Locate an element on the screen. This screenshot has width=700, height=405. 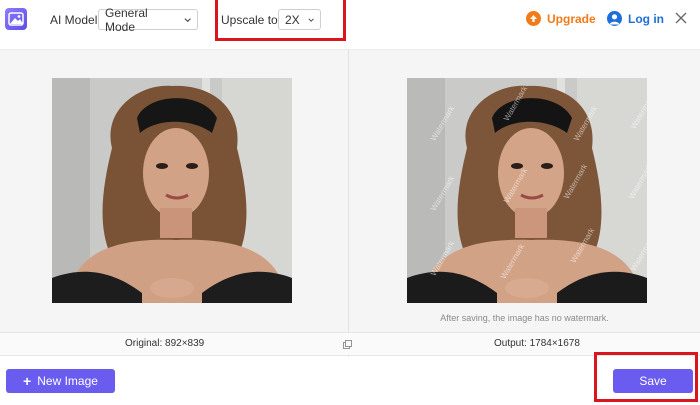
output-size-info: Output: 1784×1678 is located at coordinates (537, 343).